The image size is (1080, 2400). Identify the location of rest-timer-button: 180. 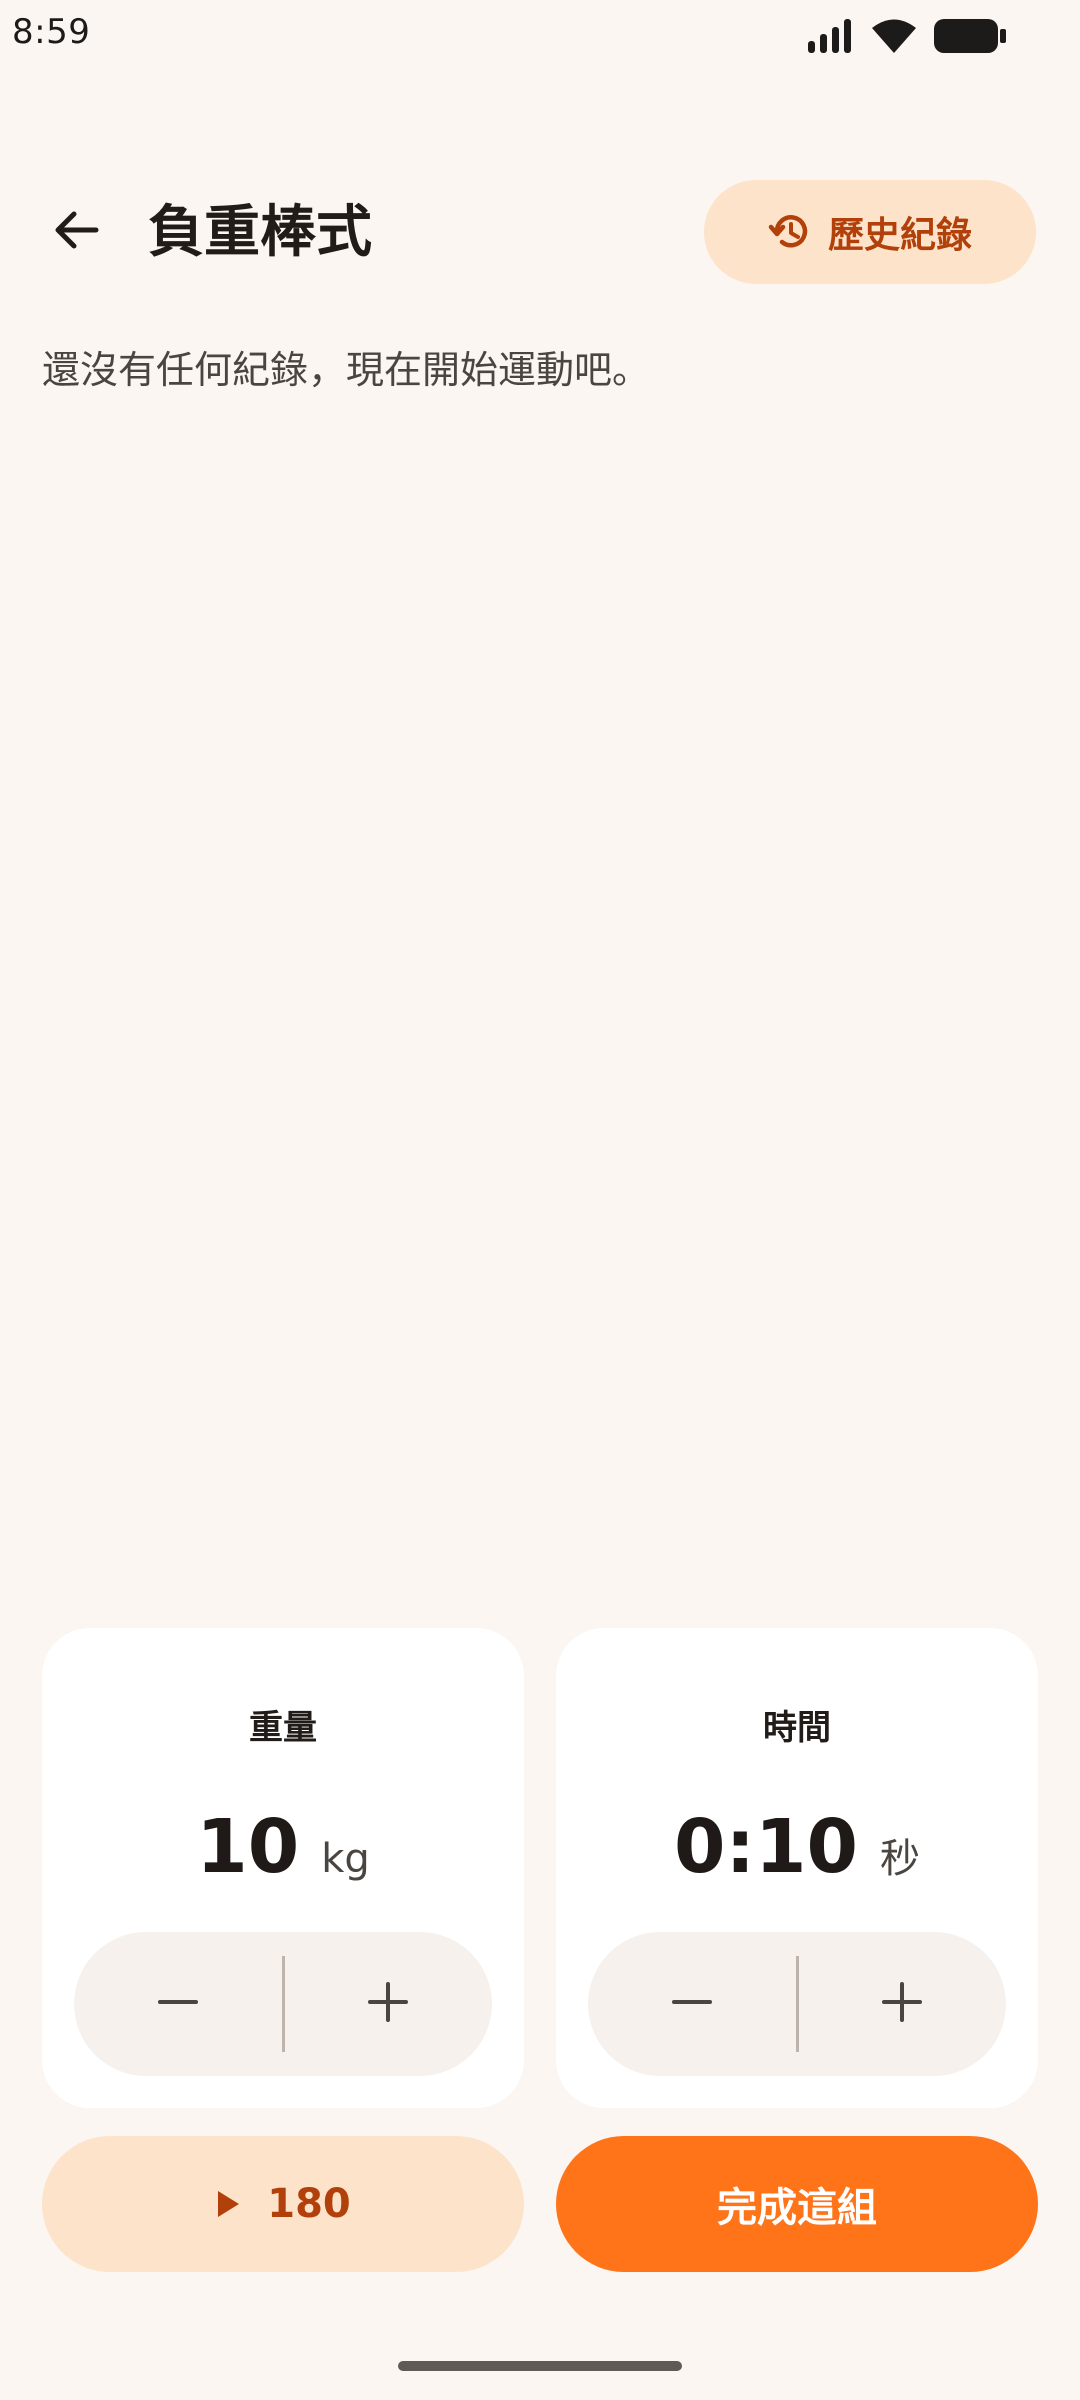
(283, 2204).